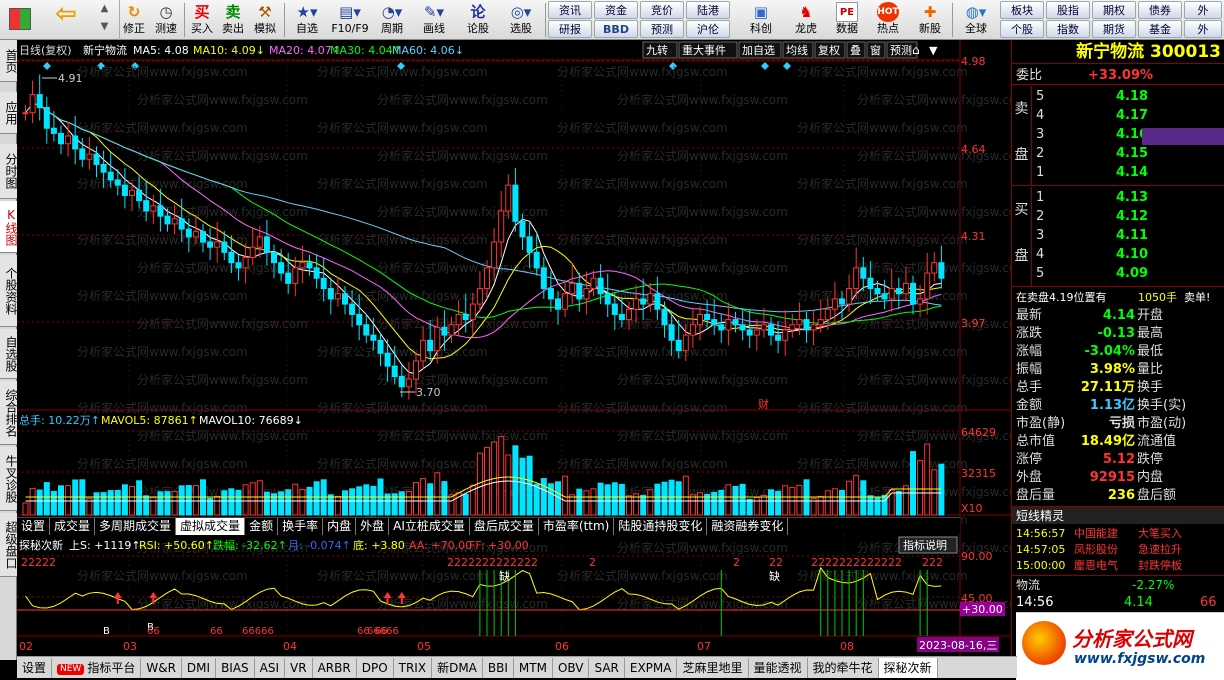  Describe the element at coordinates (199, 668) in the screenshot. I see `indicator-tab: DMI` at that location.